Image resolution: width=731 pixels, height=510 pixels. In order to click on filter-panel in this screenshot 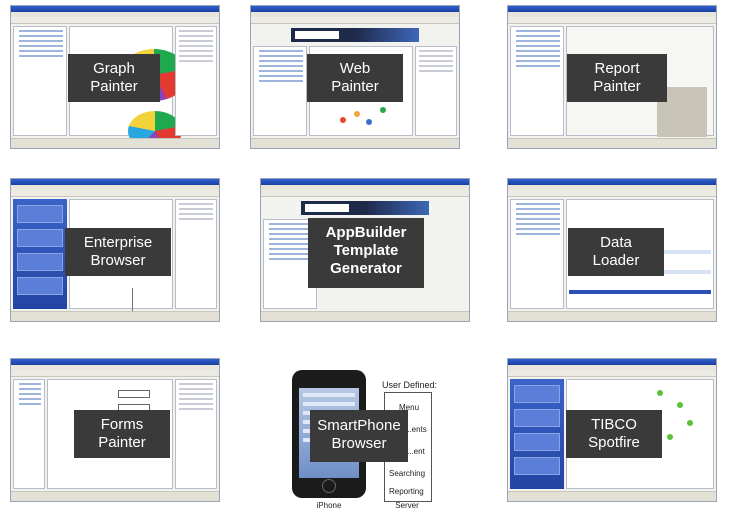, I will do `click(537, 434)`.